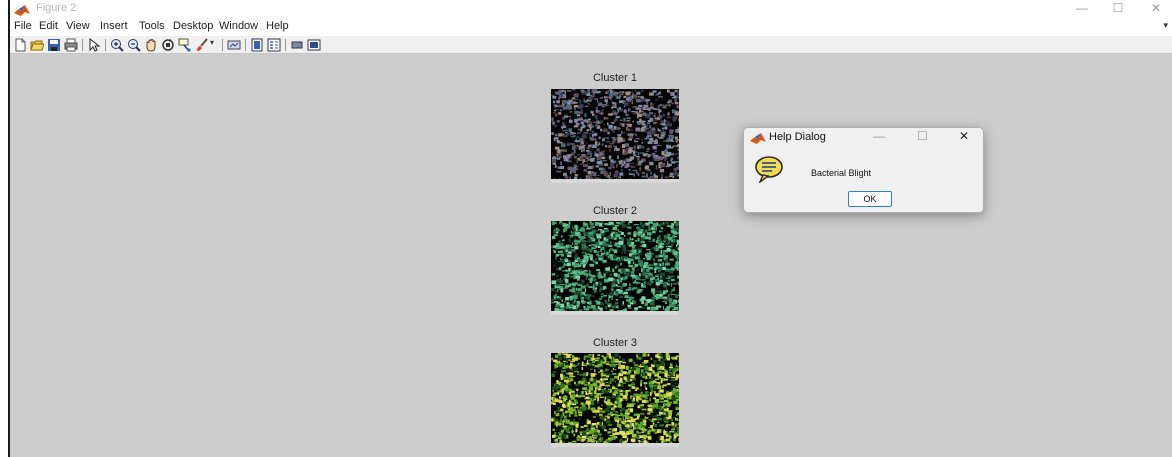 This screenshot has width=1172, height=457. What do you see at coordinates (37, 45) in the screenshot?
I see `open-file-icon` at bounding box center [37, 45].